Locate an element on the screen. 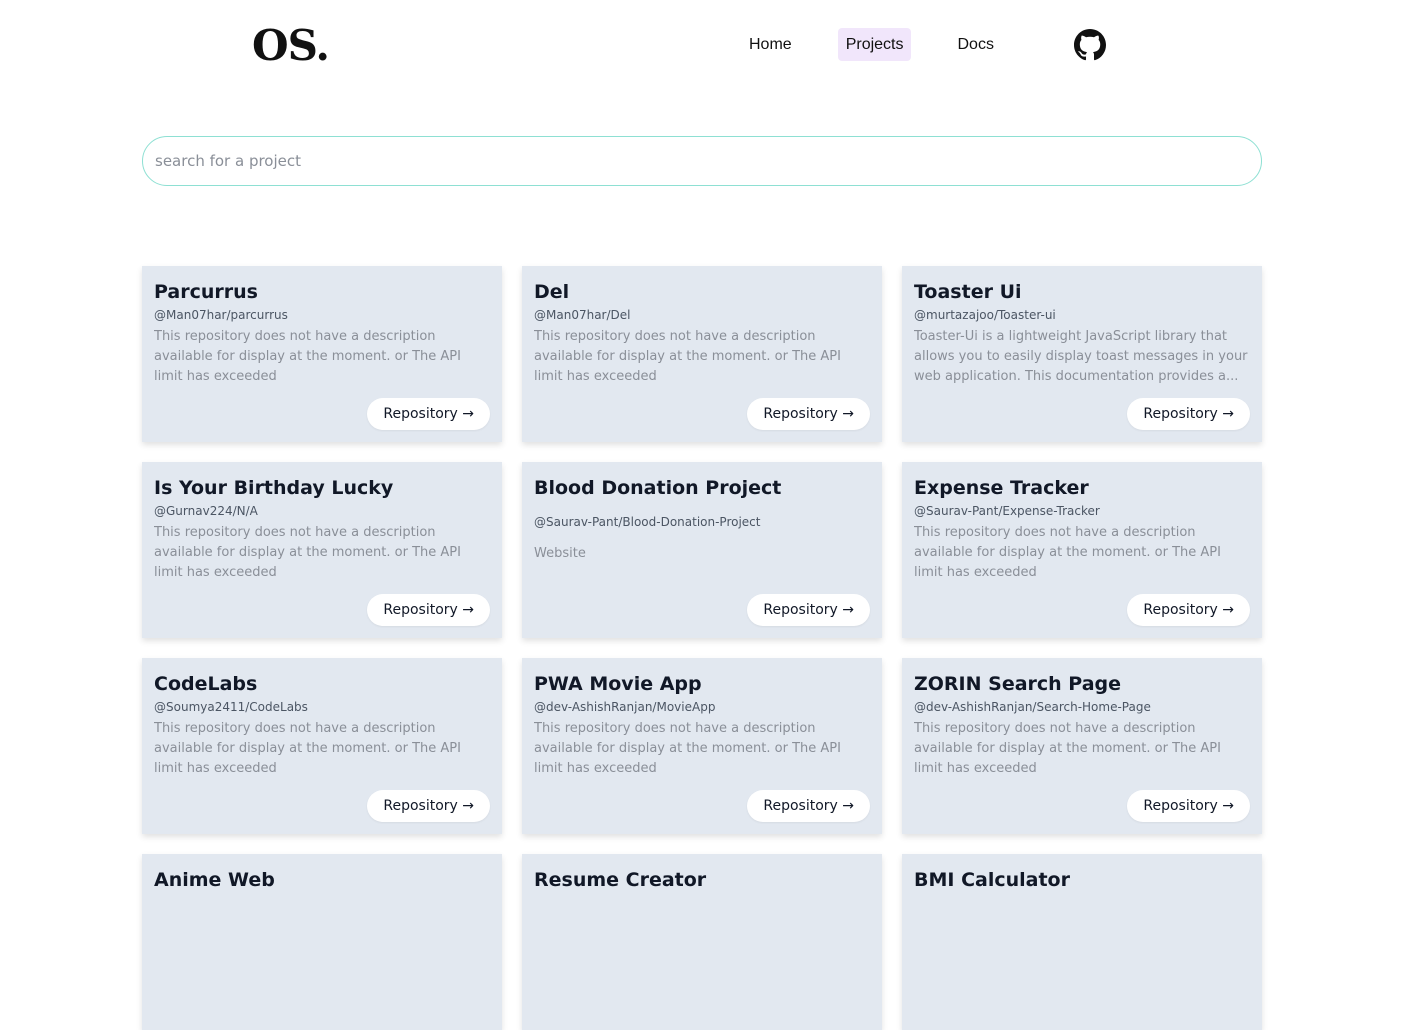 The image size is (1405, 1030). search-wrap is located at coordinates (702, 161).